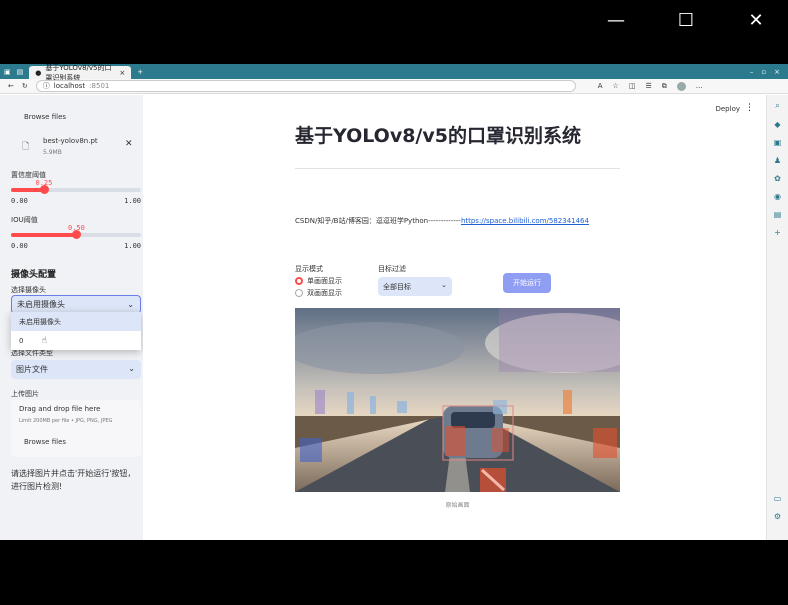 This screenshot has width=788, height=605. What do you see at coordinates (69, 86) in the screenshot?
I see `url-host: localhost` at bounding box center [69, 86].